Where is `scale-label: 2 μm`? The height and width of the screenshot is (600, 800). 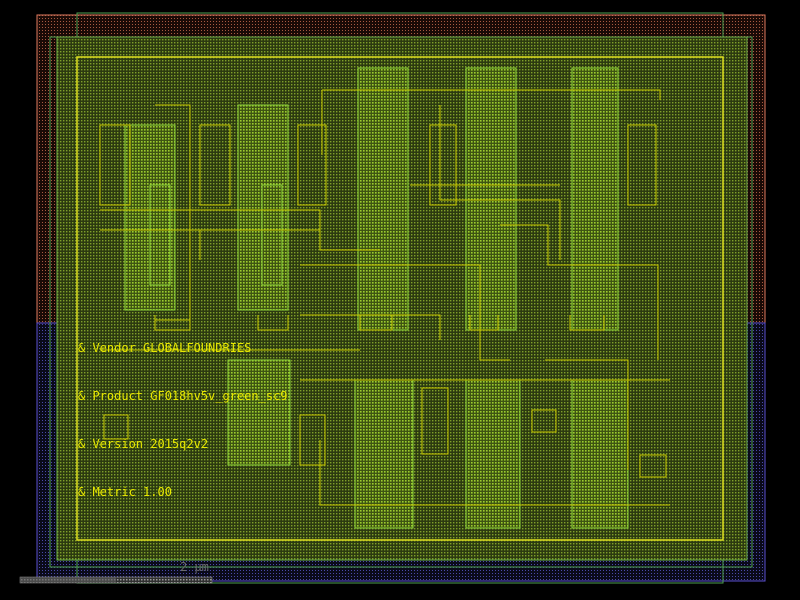 scale-label: 2 μm is located at coordinates (194, 567).